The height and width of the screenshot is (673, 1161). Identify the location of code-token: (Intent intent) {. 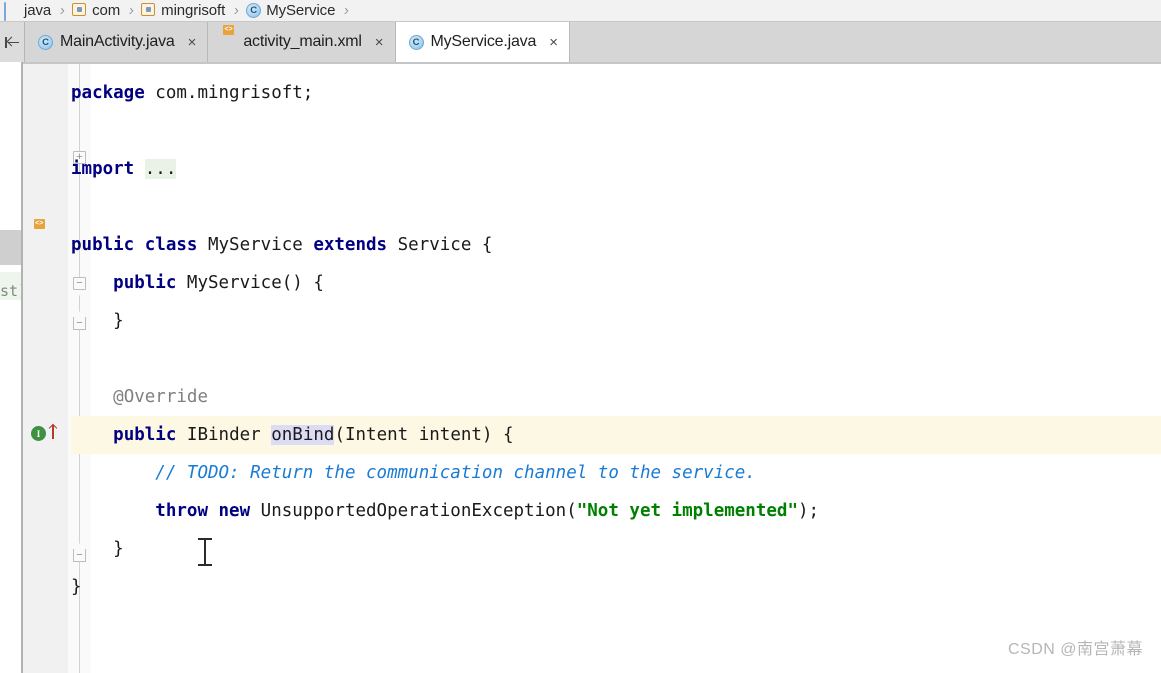
(424, 435).